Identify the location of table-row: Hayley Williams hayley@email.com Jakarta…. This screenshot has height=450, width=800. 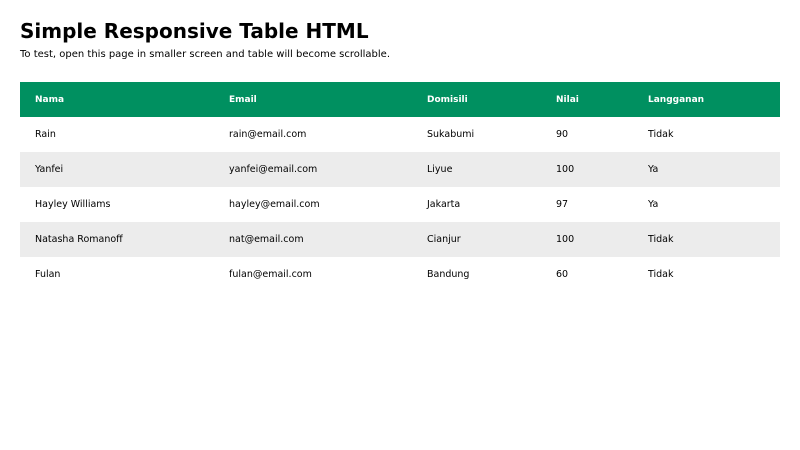
(400, 204).